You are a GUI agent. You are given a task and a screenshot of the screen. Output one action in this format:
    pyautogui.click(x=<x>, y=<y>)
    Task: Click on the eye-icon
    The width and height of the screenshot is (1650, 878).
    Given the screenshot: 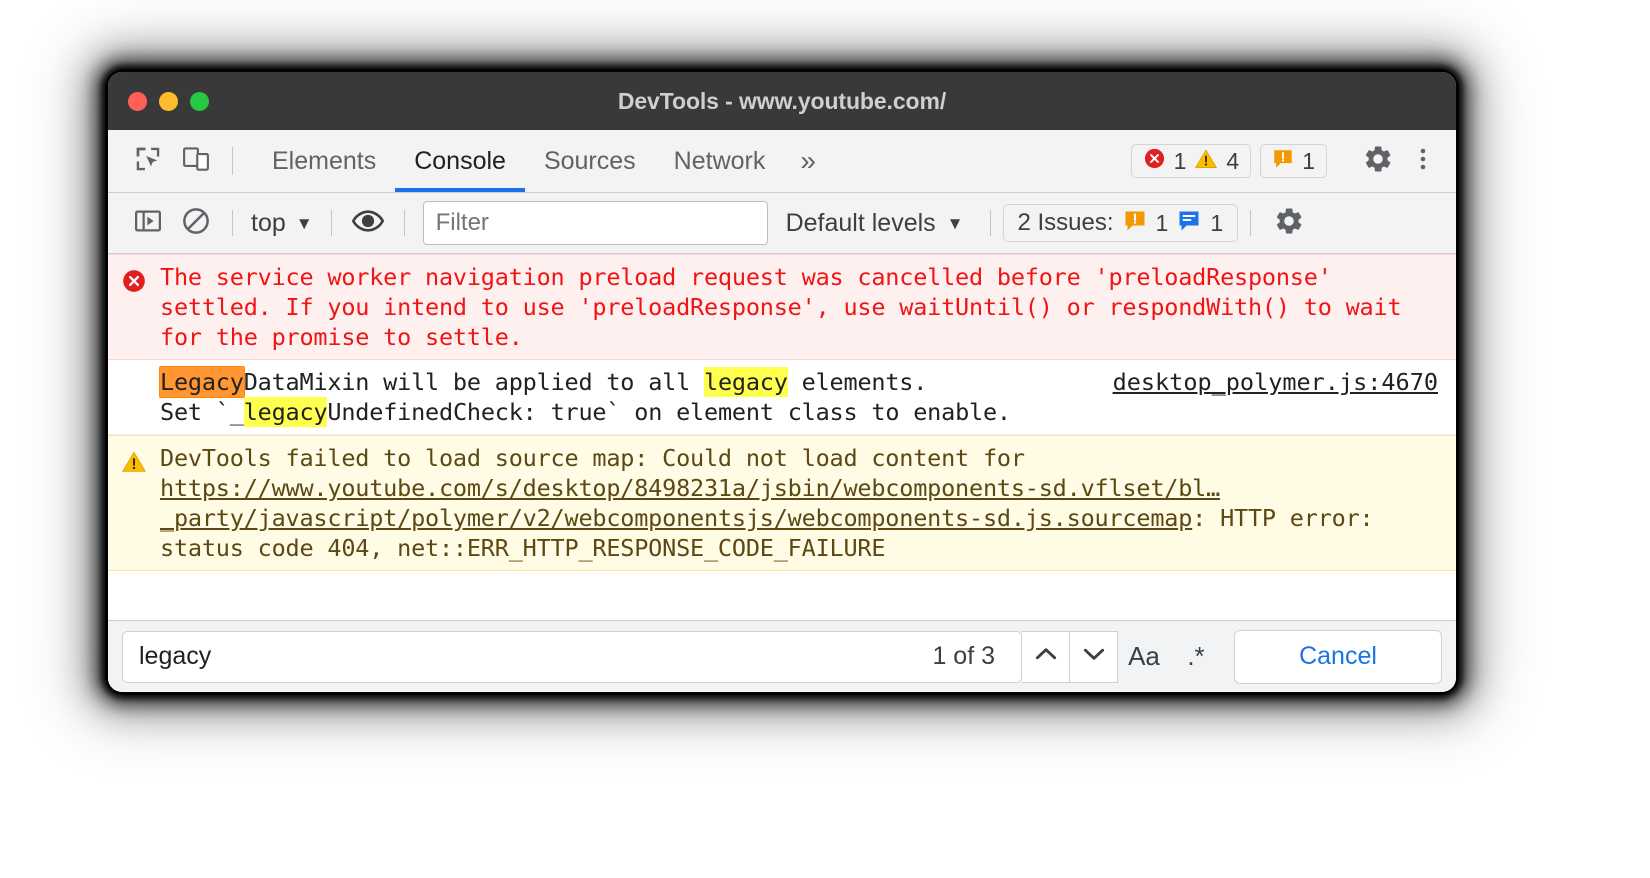 What is the action you would take?
    pyautogui.click(x=367, y=223)
    